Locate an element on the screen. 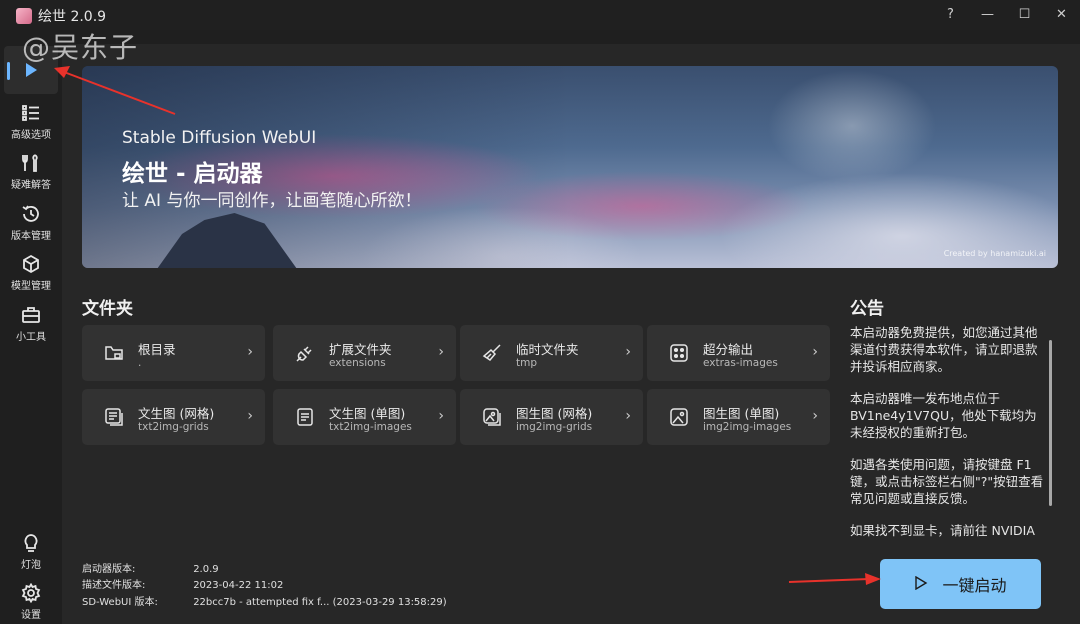  minimize-button: — is located at coordinates (987, 14).